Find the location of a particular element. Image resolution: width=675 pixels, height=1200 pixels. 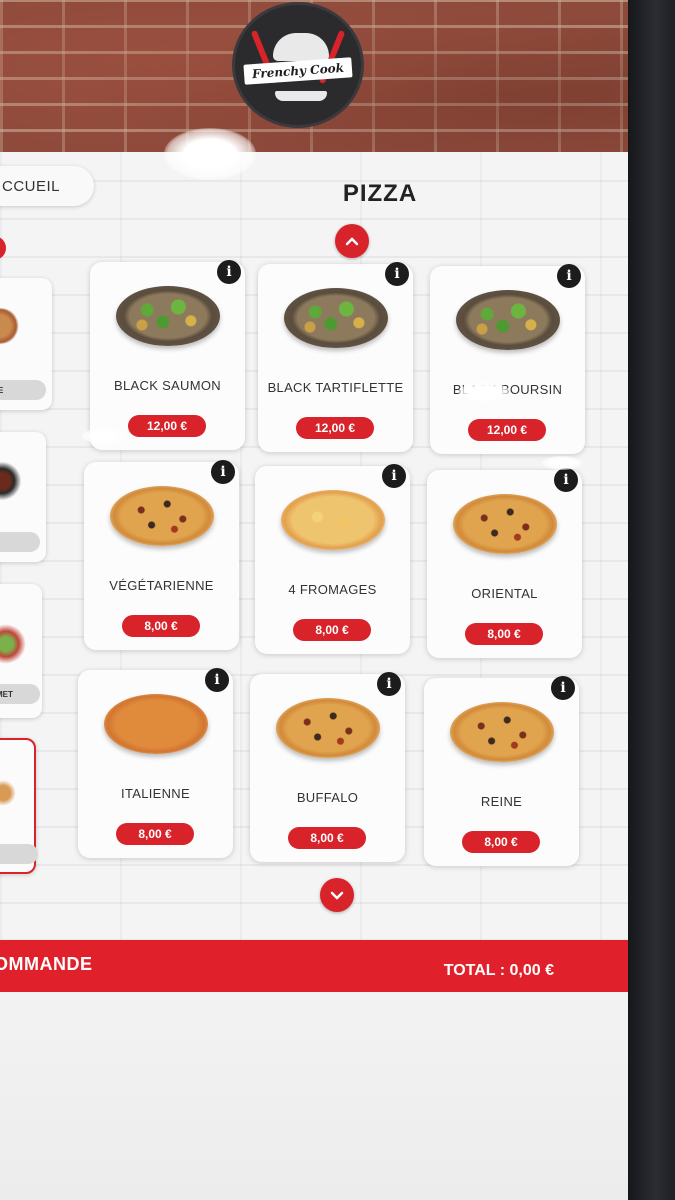

chevron-down-icon is located at coordinates (337, 895).